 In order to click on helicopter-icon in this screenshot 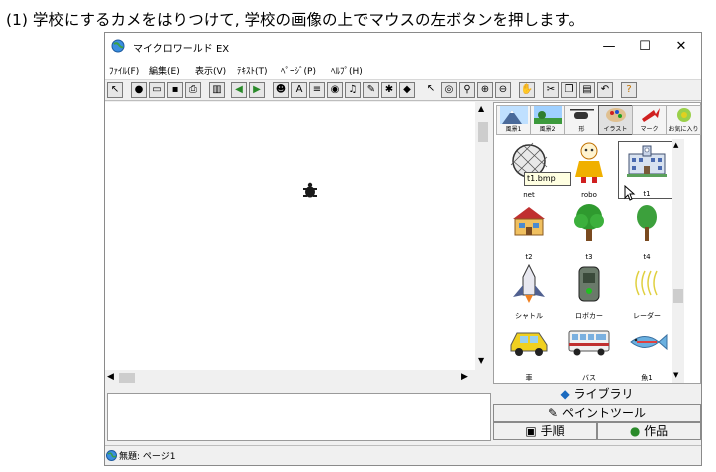, I will do `click(581, 114)`.